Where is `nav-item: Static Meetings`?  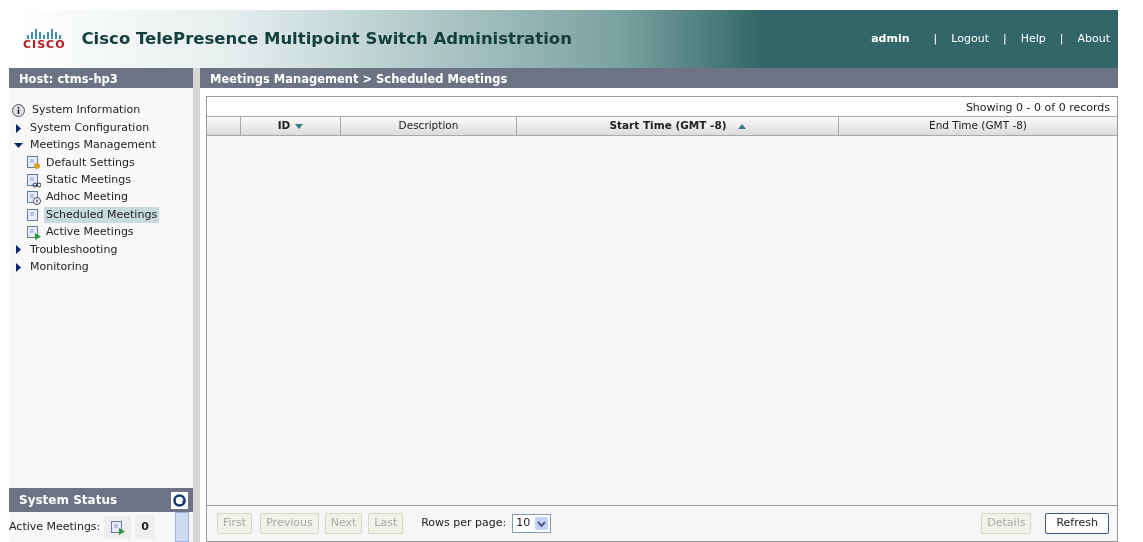
nav-item: Static Meetings is located at coordinates (89, 180).